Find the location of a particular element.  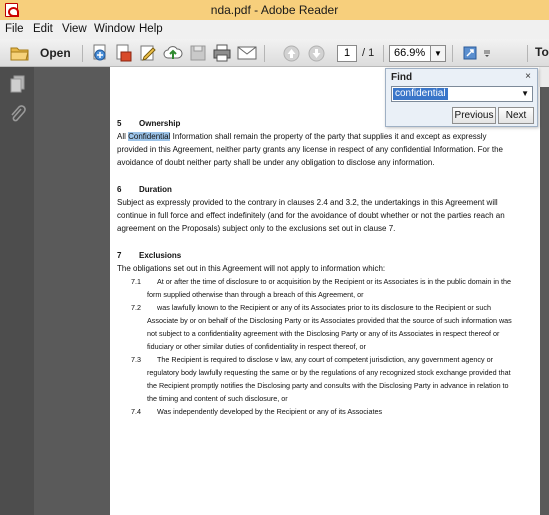

menu-window: Window is located at coordinates (114, 29).